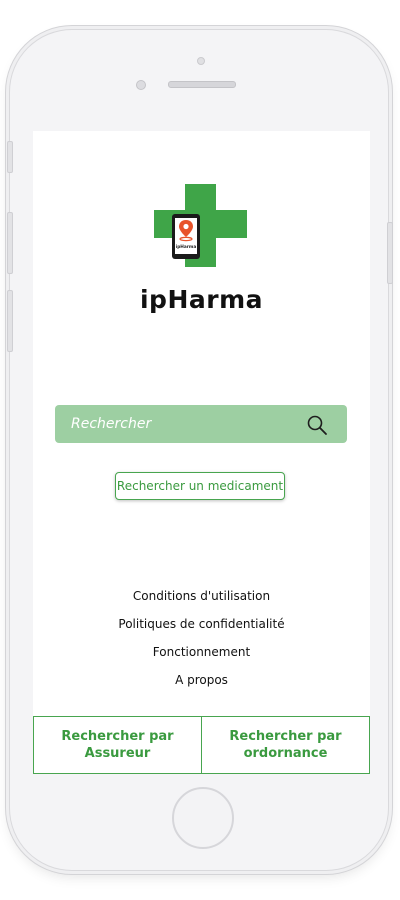 The width and height of the screenshot is (400, 900). I want to click on earpiece-speaker, so click(202, 84).